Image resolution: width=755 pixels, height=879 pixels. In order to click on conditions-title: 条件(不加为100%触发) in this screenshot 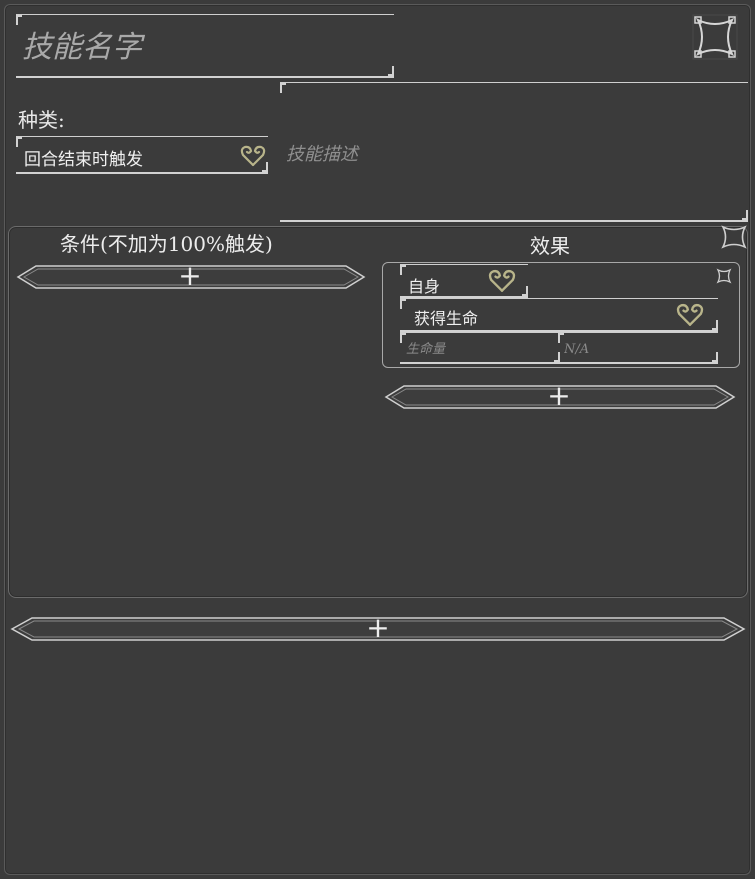, I will do `click(166, 244)`.